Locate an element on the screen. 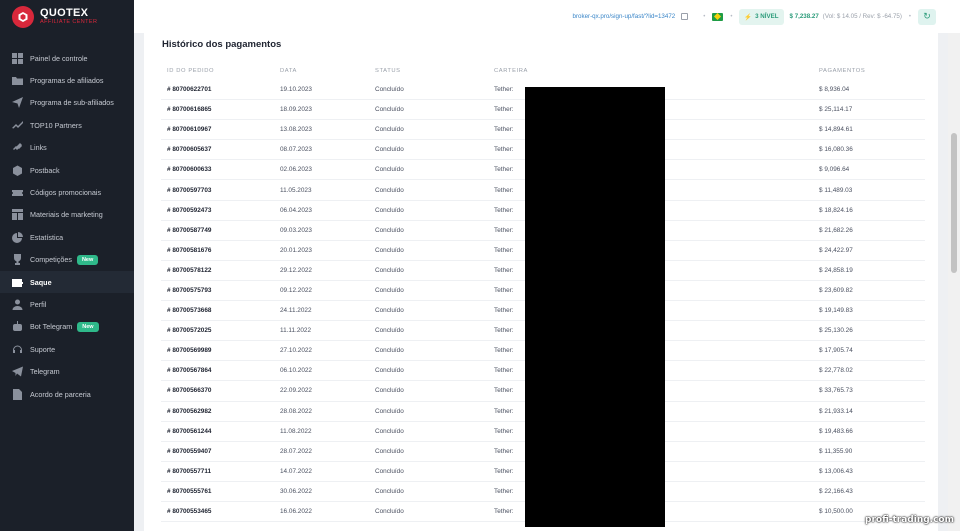  sidebar-item-13: Suporte is located at coordinates (67, 349).